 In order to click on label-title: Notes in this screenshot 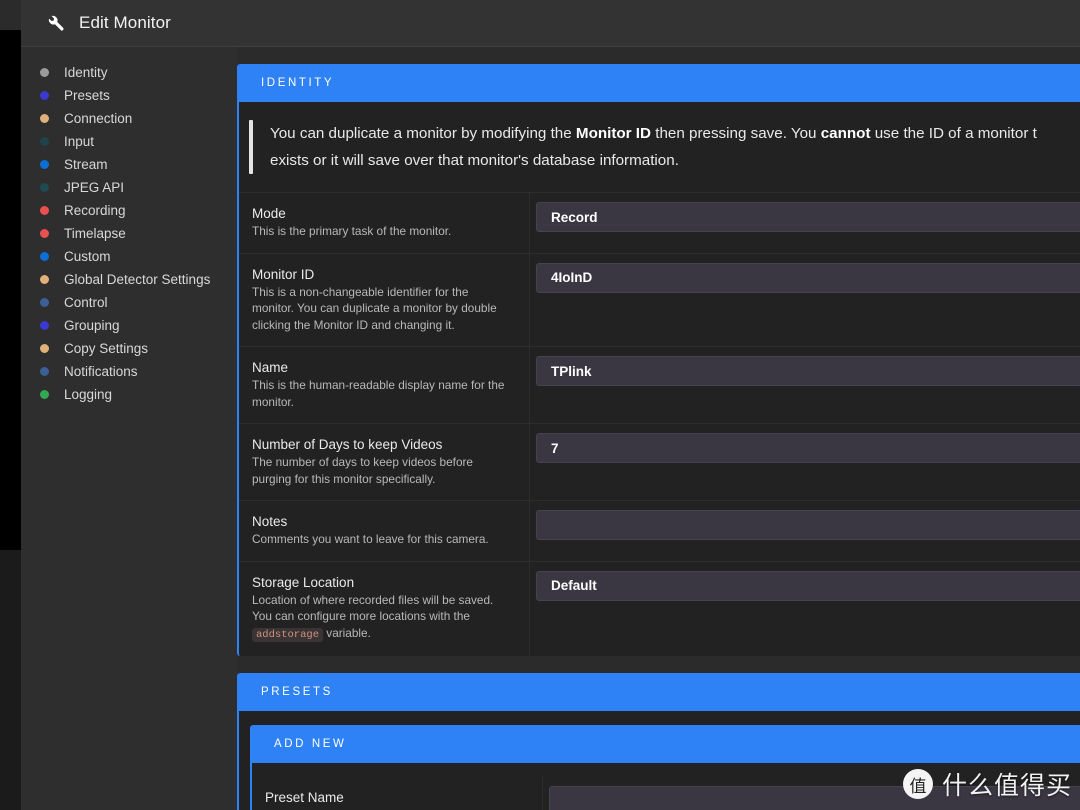, I will do `click(270, 521)`.